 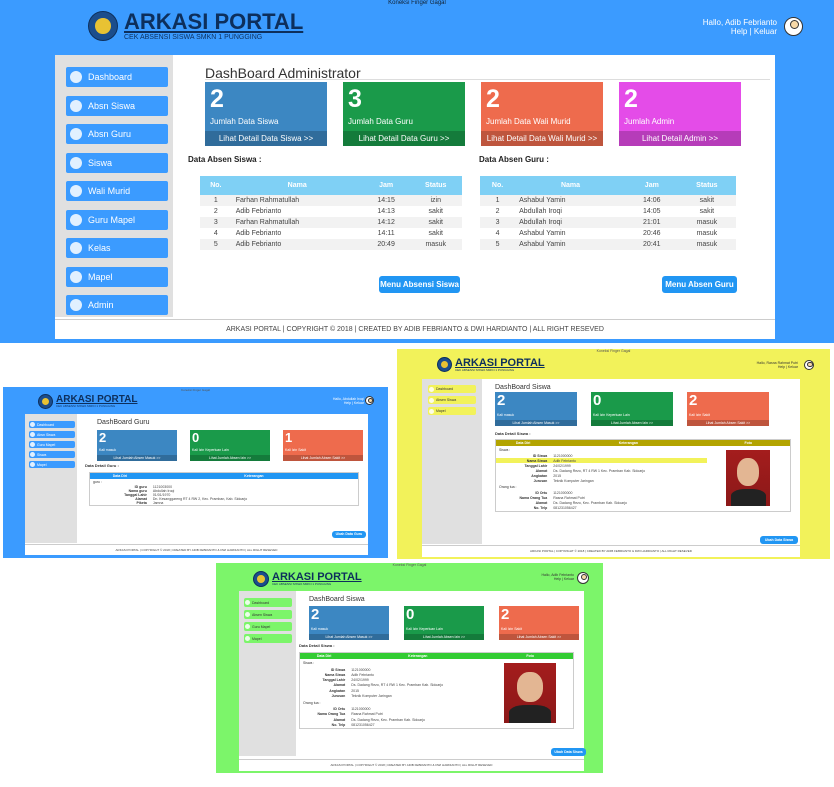 What do you see at coordinates (540, 222) in the screenshot?
I see `table-cell: Abdullah Iroqi` at bounding box center [540, 222].